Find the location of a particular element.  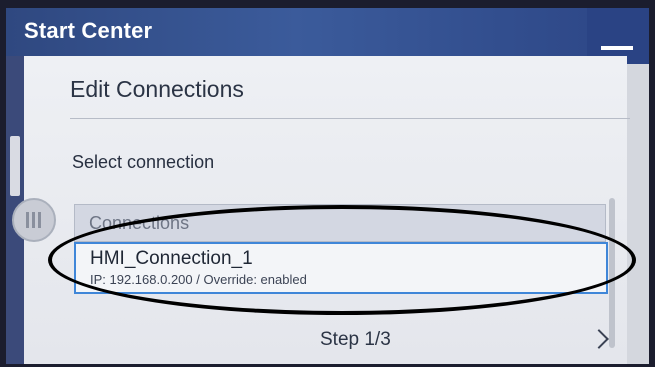

connections-list-header: Connections is located at coordinates (340, 223).